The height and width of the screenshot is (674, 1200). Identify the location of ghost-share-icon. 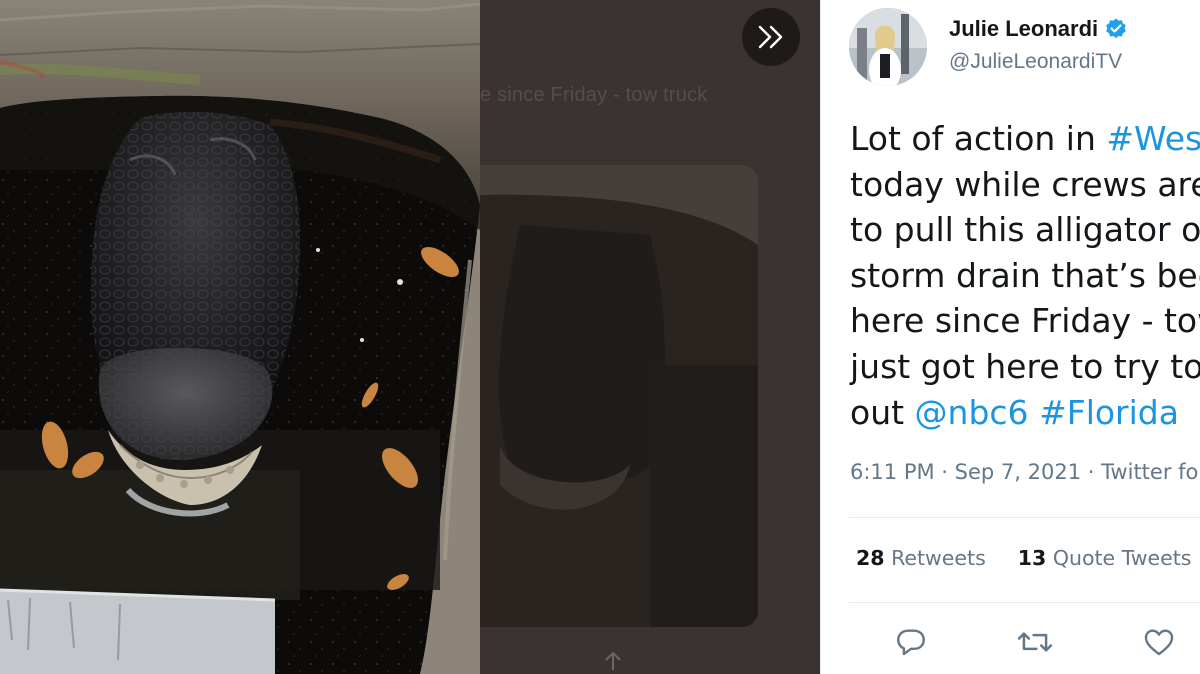
(613, 660).